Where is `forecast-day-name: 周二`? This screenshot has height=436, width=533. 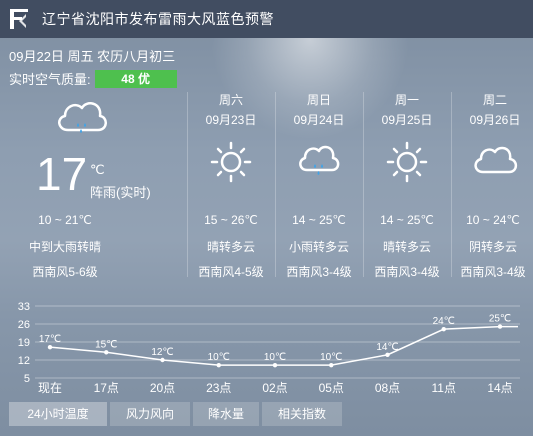
forecast-day-name: 周二 is located at coordinates (494, 100).